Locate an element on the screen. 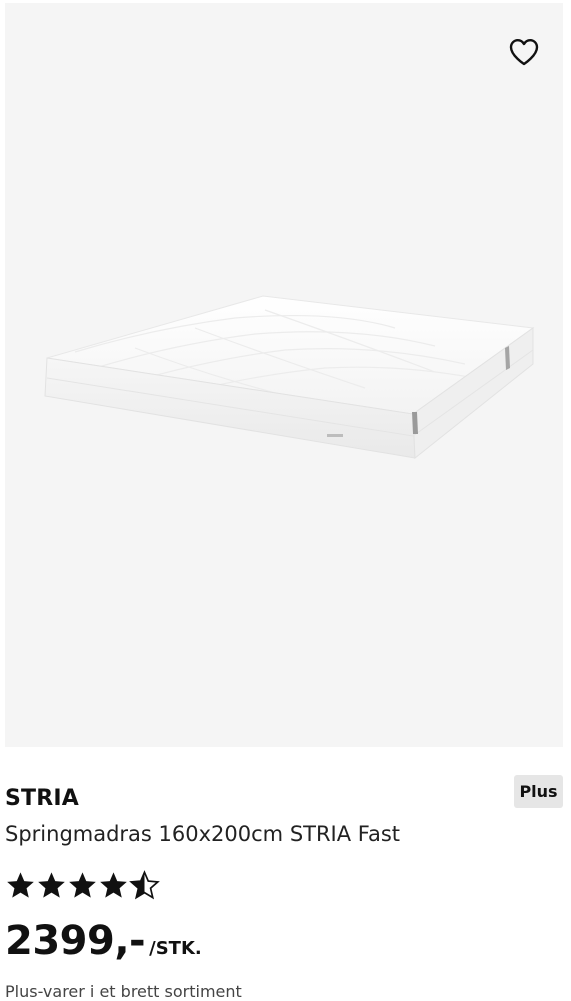 The height and width of the screenshot is (1001, 571). favorite-button is located at coordinates (524, 52).